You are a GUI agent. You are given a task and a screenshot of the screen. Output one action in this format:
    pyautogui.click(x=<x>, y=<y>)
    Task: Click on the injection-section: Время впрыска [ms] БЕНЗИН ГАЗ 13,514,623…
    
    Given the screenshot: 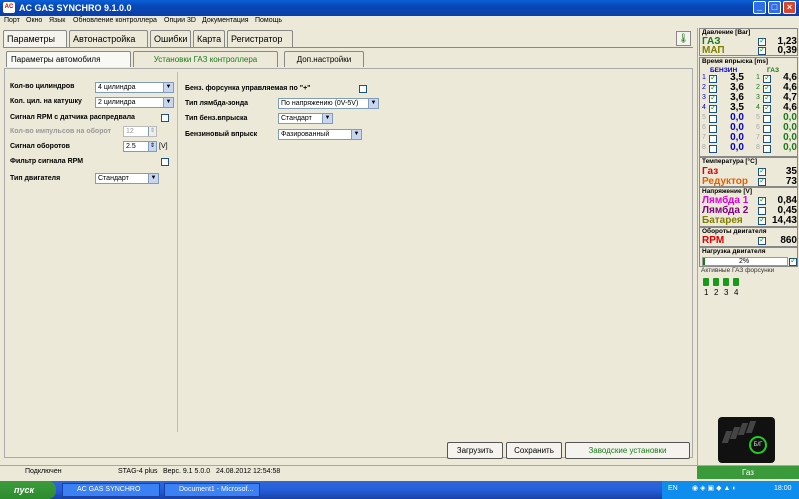 What is the action you would take?
    pyautogui.click(x=748, y=107)
    